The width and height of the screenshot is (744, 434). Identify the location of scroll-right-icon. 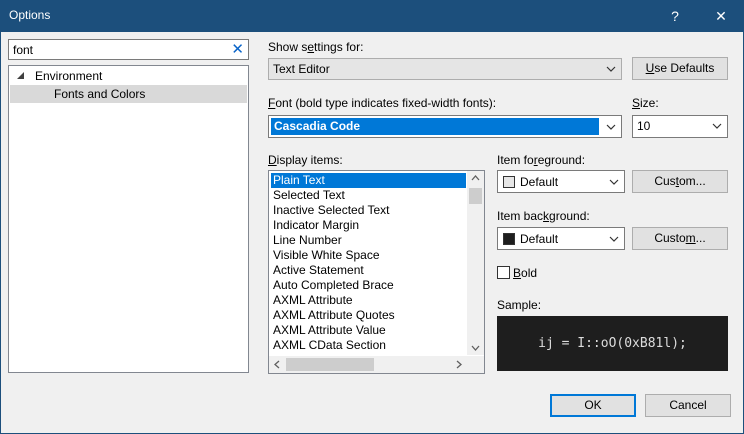
(459, 364).